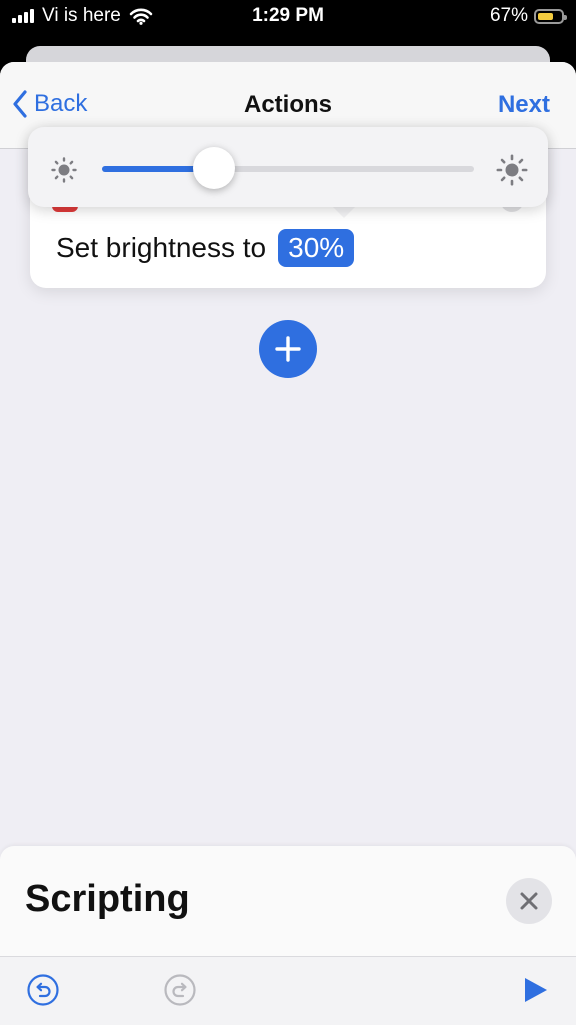 Image resolution: width=576 pixels, height=1025 pixels. Describe the element at coordinates (107, 899) in the screenshot. I see `category-title: Scripting` at that location.